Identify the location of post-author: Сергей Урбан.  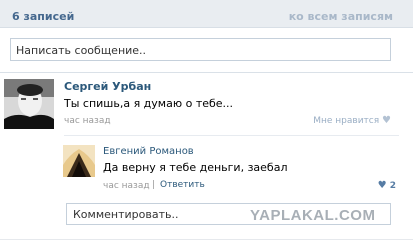
(107, 86).